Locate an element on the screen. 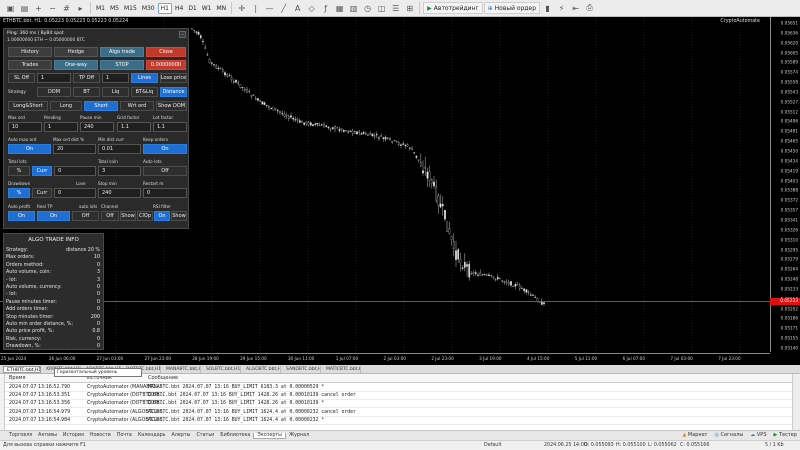 Image resolution: width=800 pixels, height=450 pixels. tab-mailbox: Почта is located at coordinates (124, 435).